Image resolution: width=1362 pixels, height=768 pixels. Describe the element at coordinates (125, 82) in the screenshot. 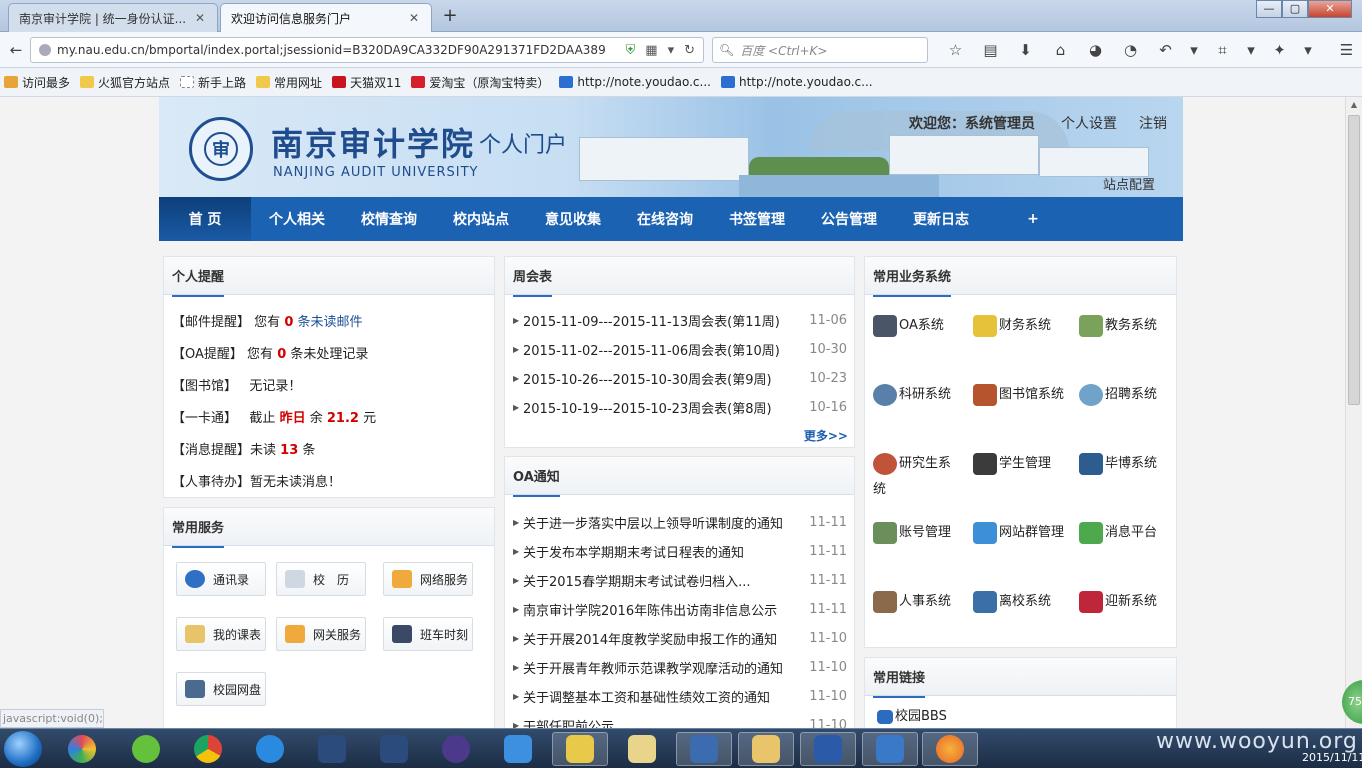

I see `bookmark-firefox-sites: 火狐官方站点` at that location.